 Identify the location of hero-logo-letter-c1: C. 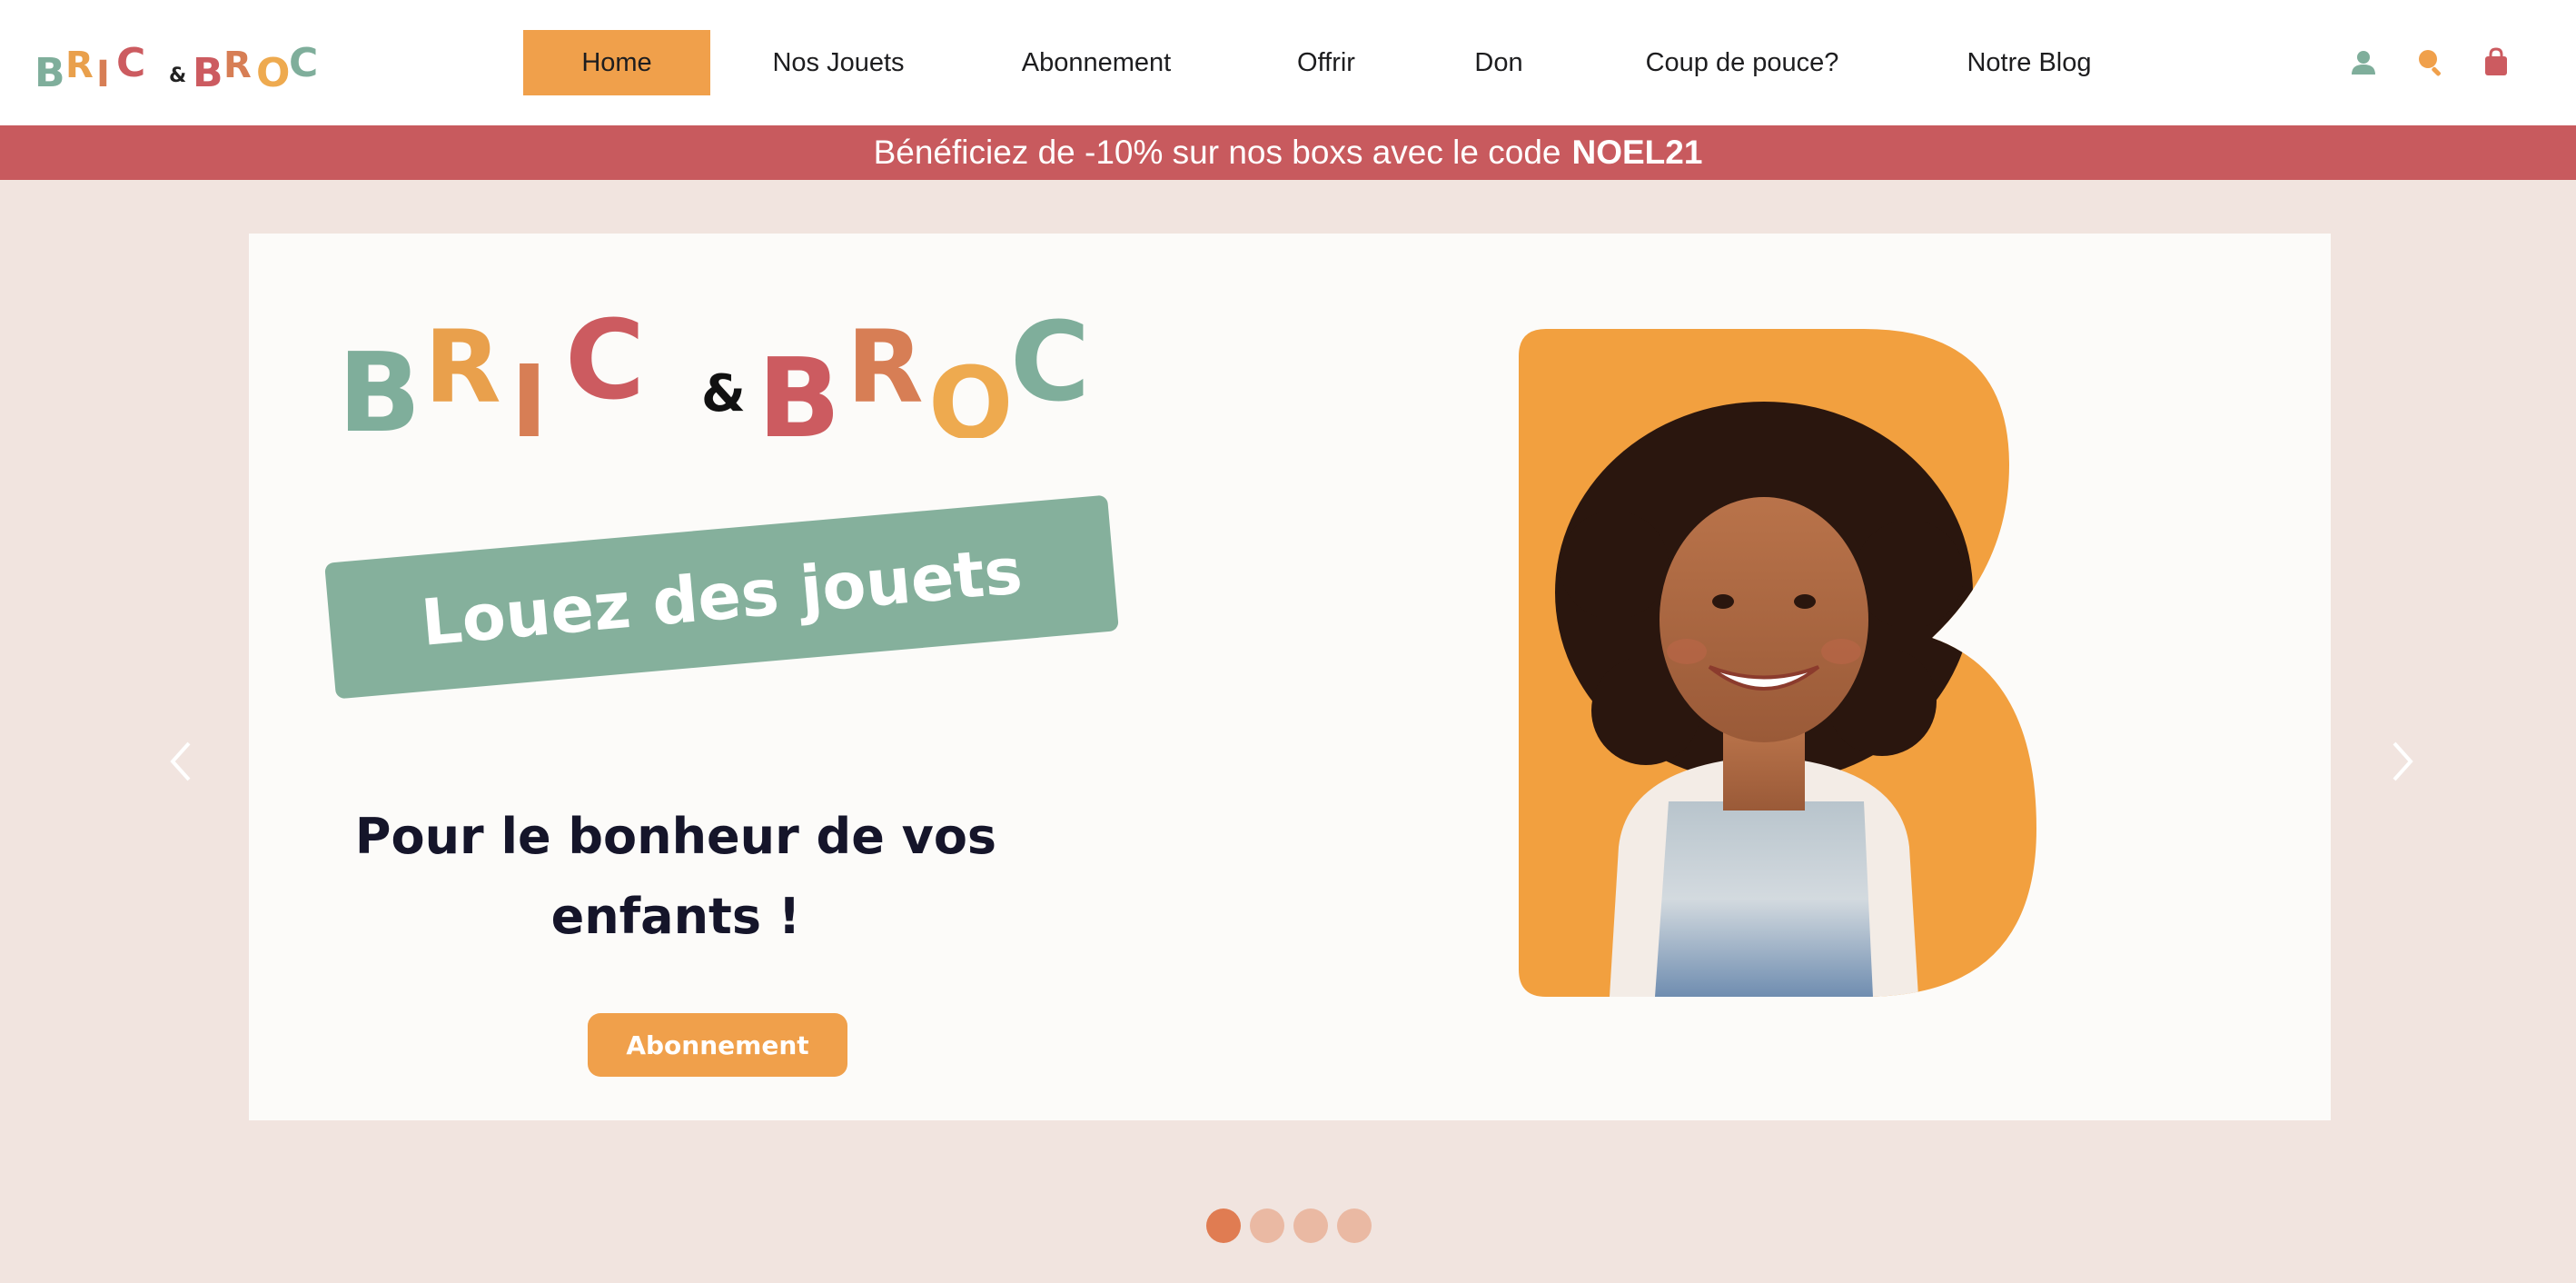
(605, 367).